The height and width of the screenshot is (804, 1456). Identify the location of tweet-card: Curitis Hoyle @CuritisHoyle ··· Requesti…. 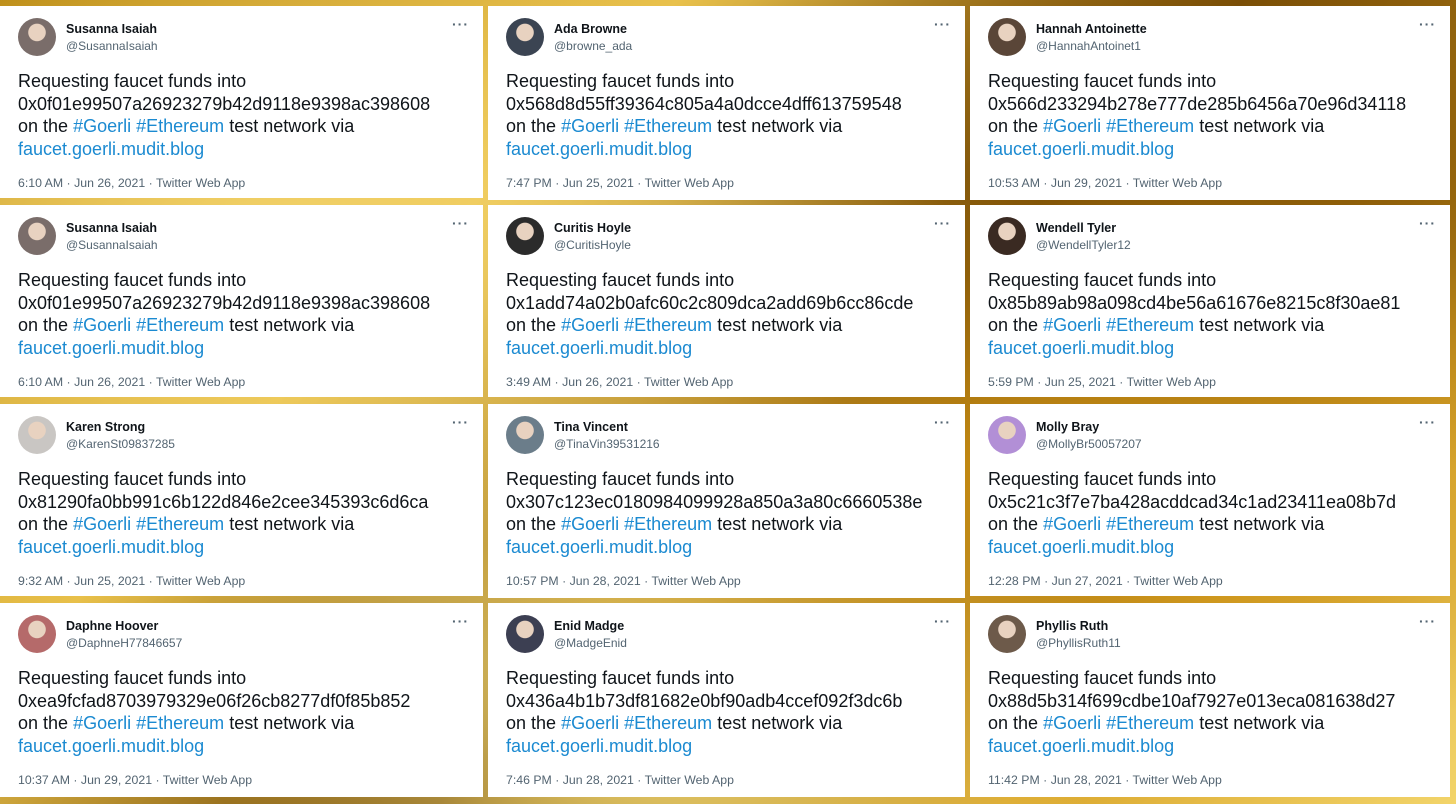
(726, 301).